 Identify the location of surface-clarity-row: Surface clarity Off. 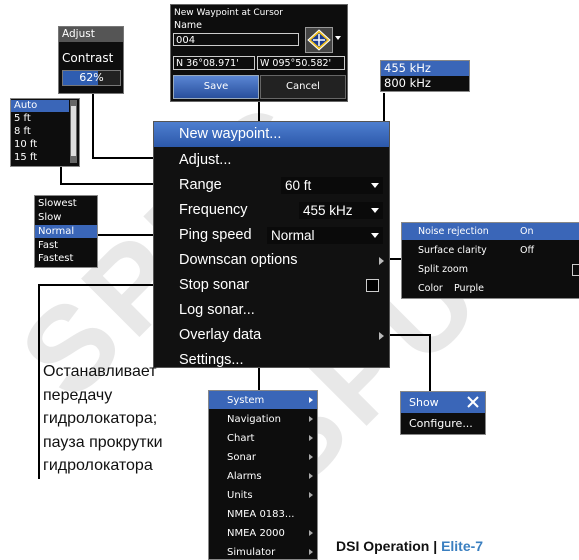
(490, 250).